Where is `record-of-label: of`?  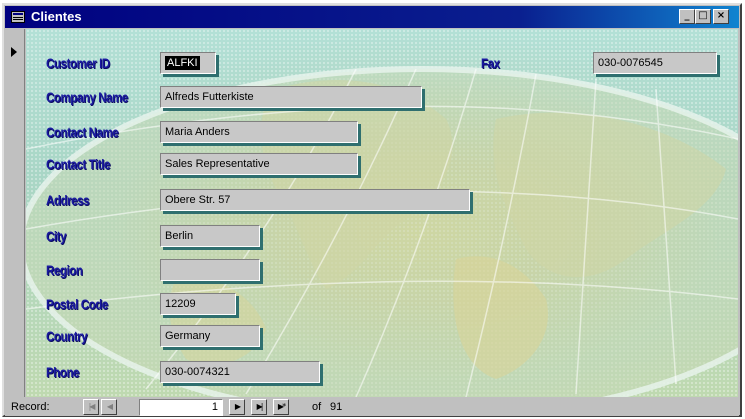 record-of-label: of is located at coordinates (317, 407).